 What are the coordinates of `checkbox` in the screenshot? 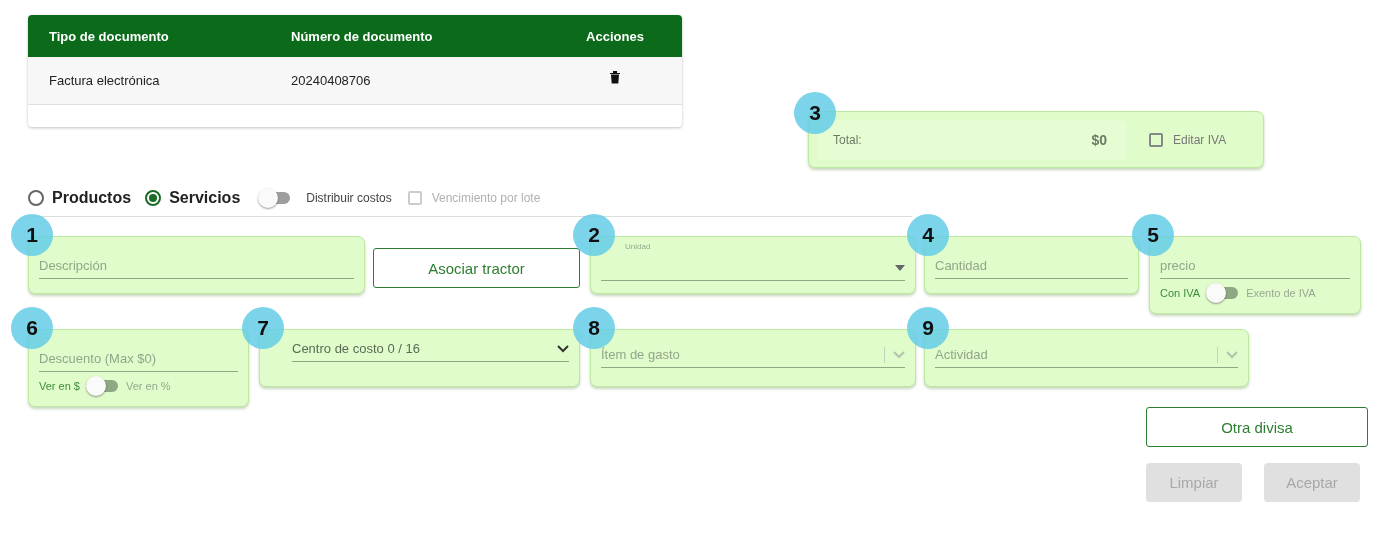 It's located at (1156, 139).